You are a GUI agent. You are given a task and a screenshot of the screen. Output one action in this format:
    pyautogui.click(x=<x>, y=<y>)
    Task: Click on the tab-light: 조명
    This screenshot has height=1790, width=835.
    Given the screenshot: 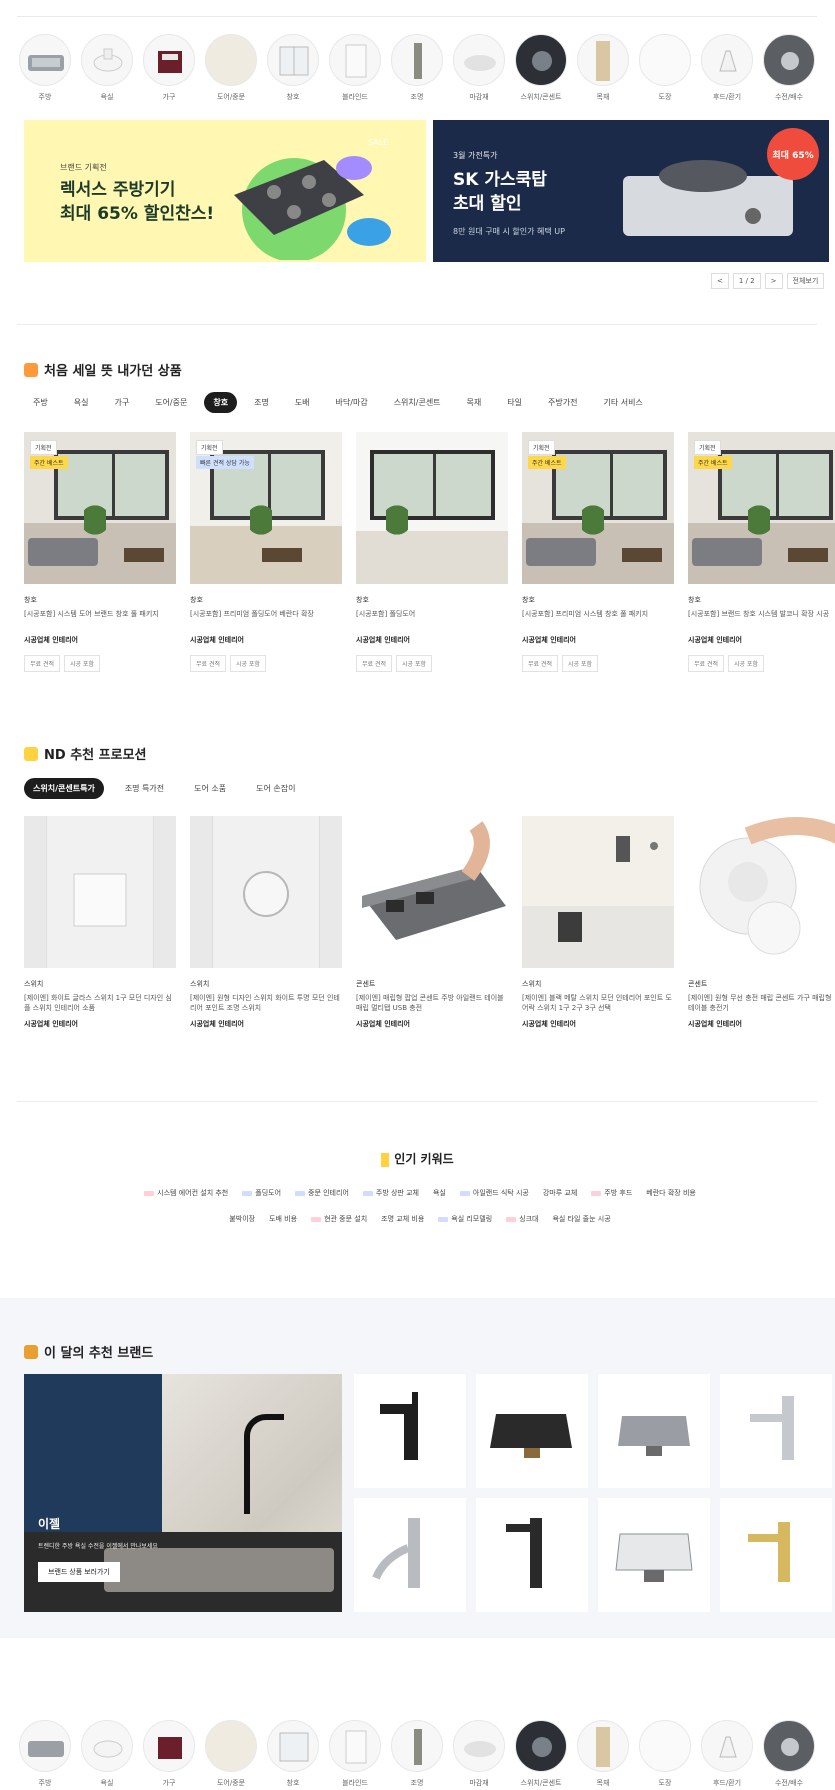 What is the action you would take?
    pyautogui.click(x=261, y=402)
    